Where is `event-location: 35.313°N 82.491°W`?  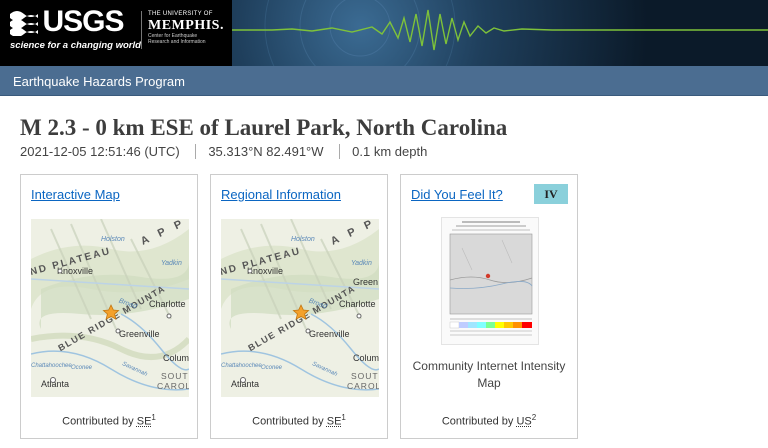 event-location: 35.313°N 82.491°W is located at coordinates (265, 151).